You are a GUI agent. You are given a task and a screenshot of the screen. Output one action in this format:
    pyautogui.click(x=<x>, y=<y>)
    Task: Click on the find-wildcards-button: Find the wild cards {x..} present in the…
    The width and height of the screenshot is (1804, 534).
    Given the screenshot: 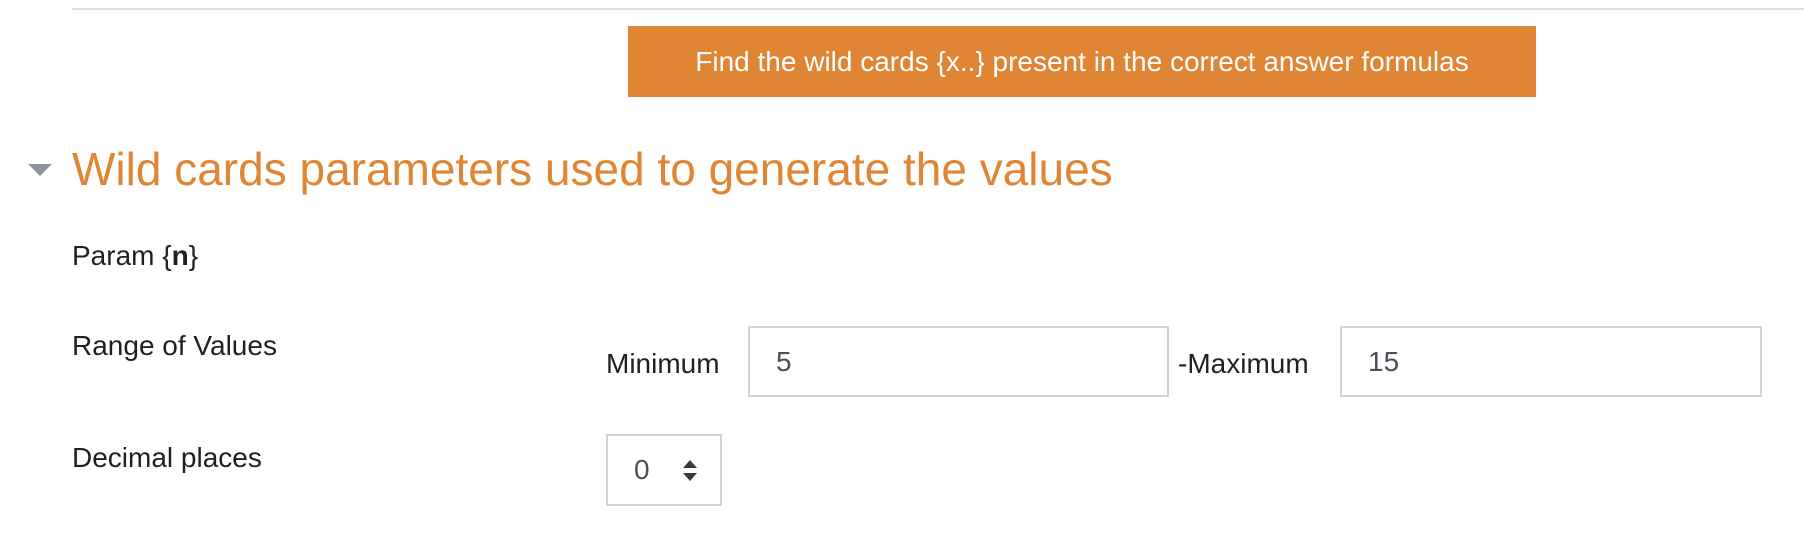 What is the action you would take?
    pyautogui.click(x=1082, y=61)
    